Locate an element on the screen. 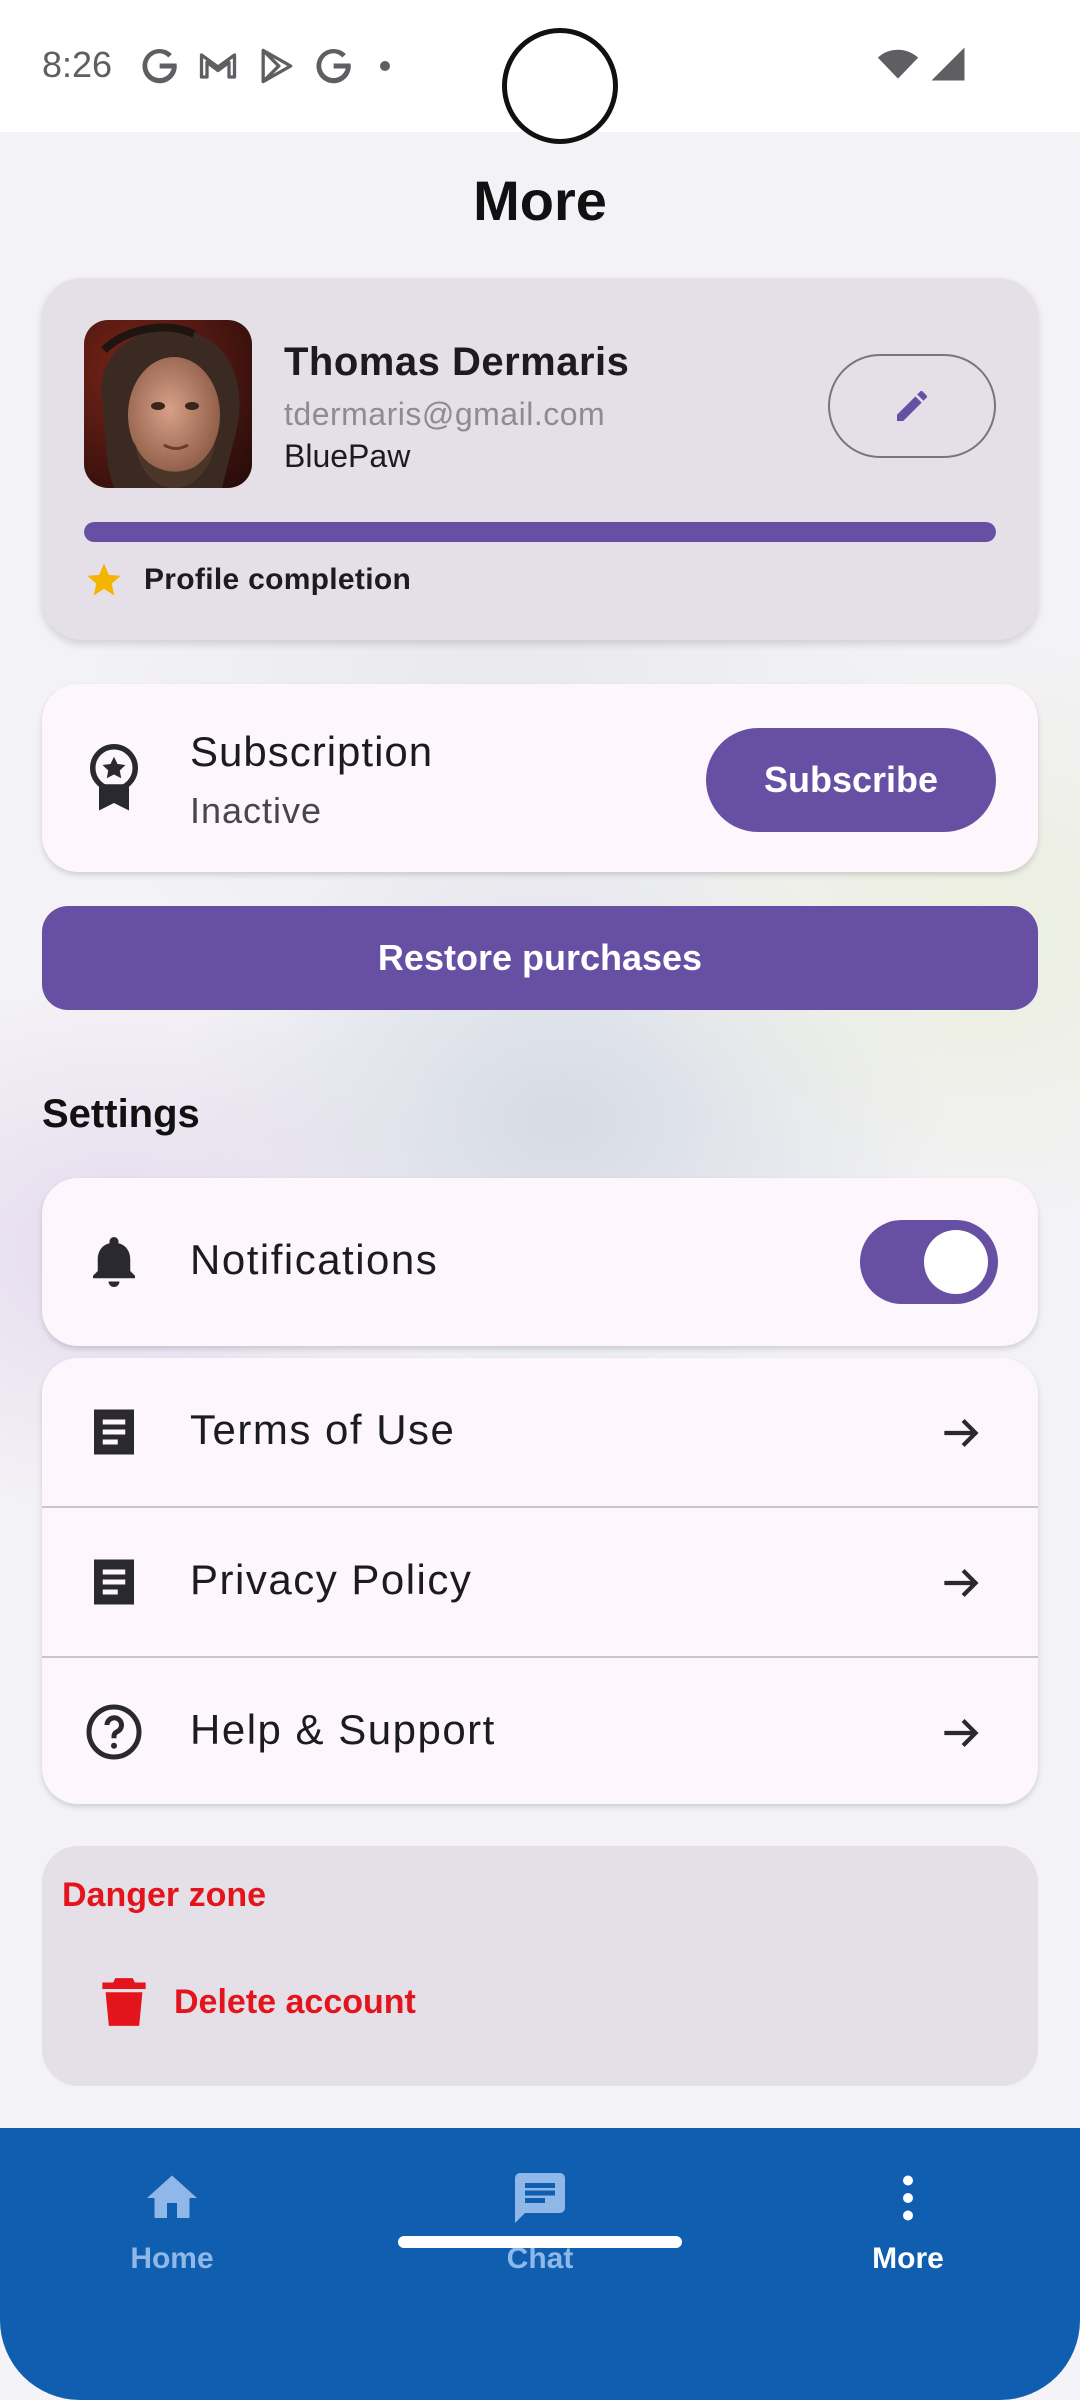 This screenshot has height=2400, width=1080. nav-item-more: More is located at coordinates (908, 2222).